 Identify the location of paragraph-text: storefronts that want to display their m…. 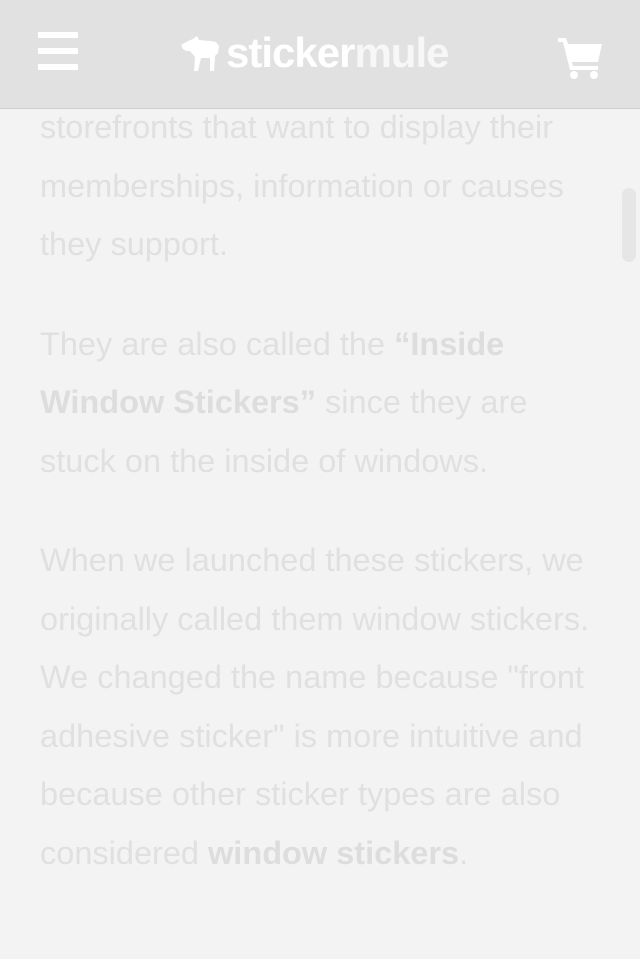
(302, 185).